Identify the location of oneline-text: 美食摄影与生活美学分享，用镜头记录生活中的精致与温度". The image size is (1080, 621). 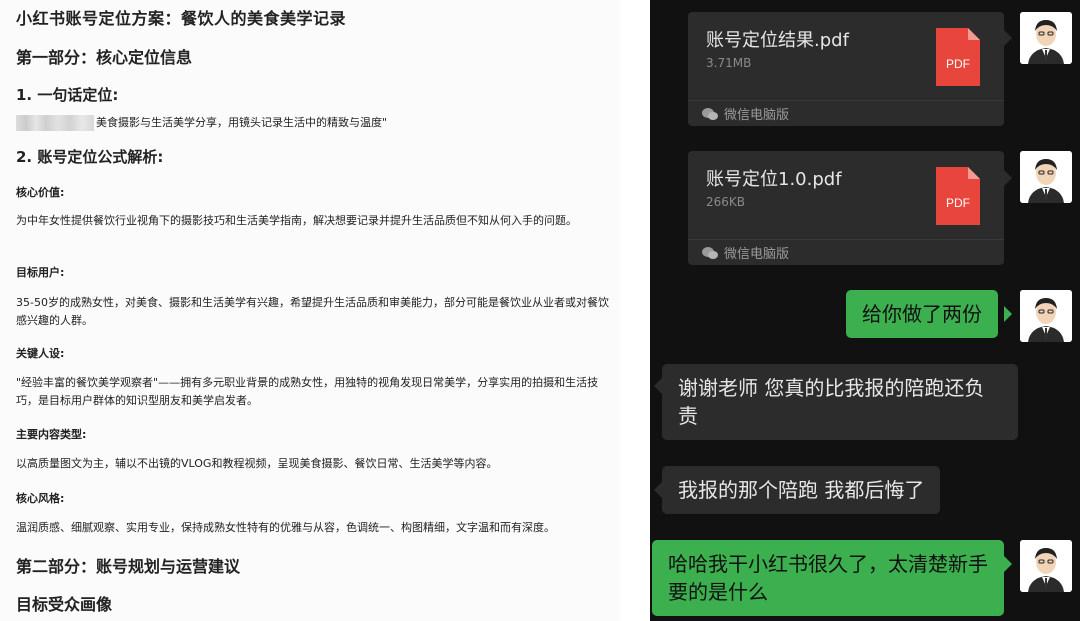
(313, 123).